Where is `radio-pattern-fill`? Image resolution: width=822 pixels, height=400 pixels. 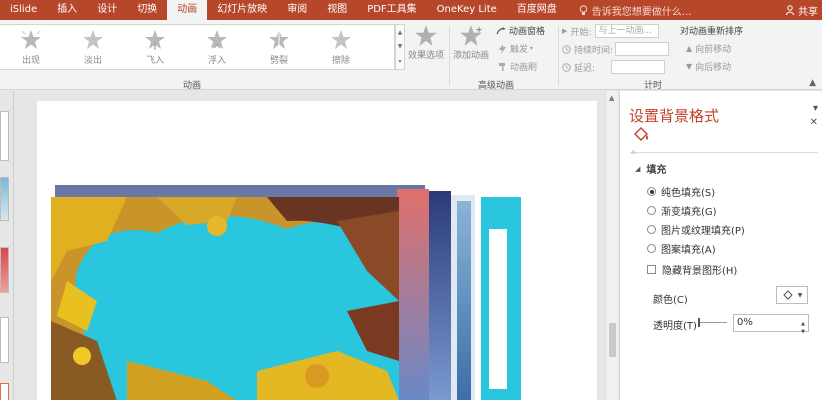 radio-pattern-fill is located at coordinates (651, 248).